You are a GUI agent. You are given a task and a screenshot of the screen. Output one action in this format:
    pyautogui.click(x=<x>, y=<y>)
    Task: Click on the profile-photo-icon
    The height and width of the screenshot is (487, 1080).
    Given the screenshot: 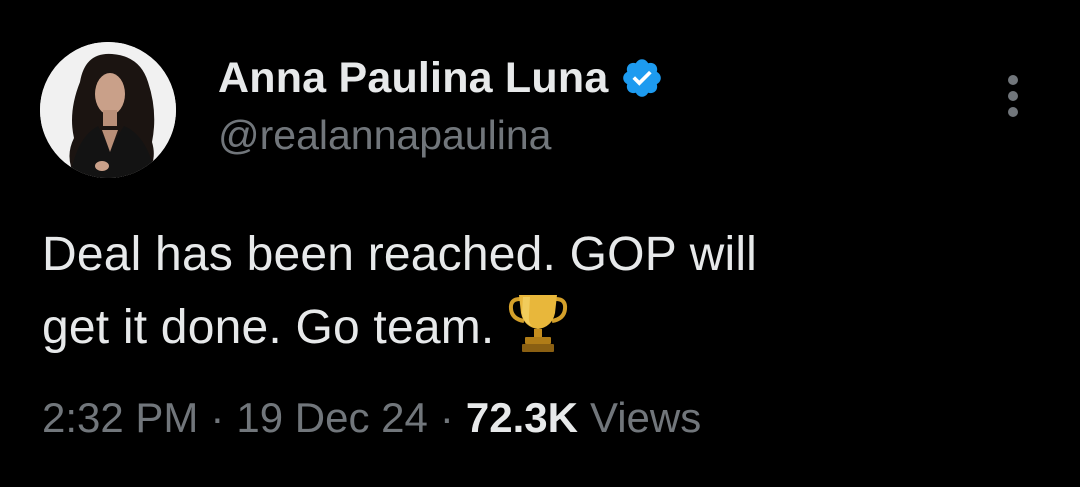 What is the action you would take?
    pyautogui.click(x=108, y=110)
    